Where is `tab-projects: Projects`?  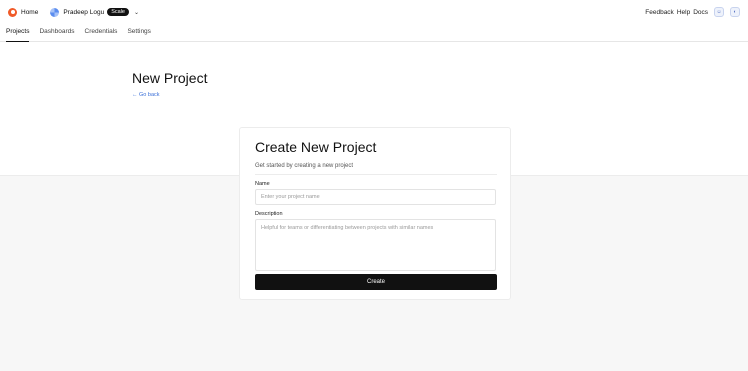
tab-projects: Projects is located at coordinates (18, 33).